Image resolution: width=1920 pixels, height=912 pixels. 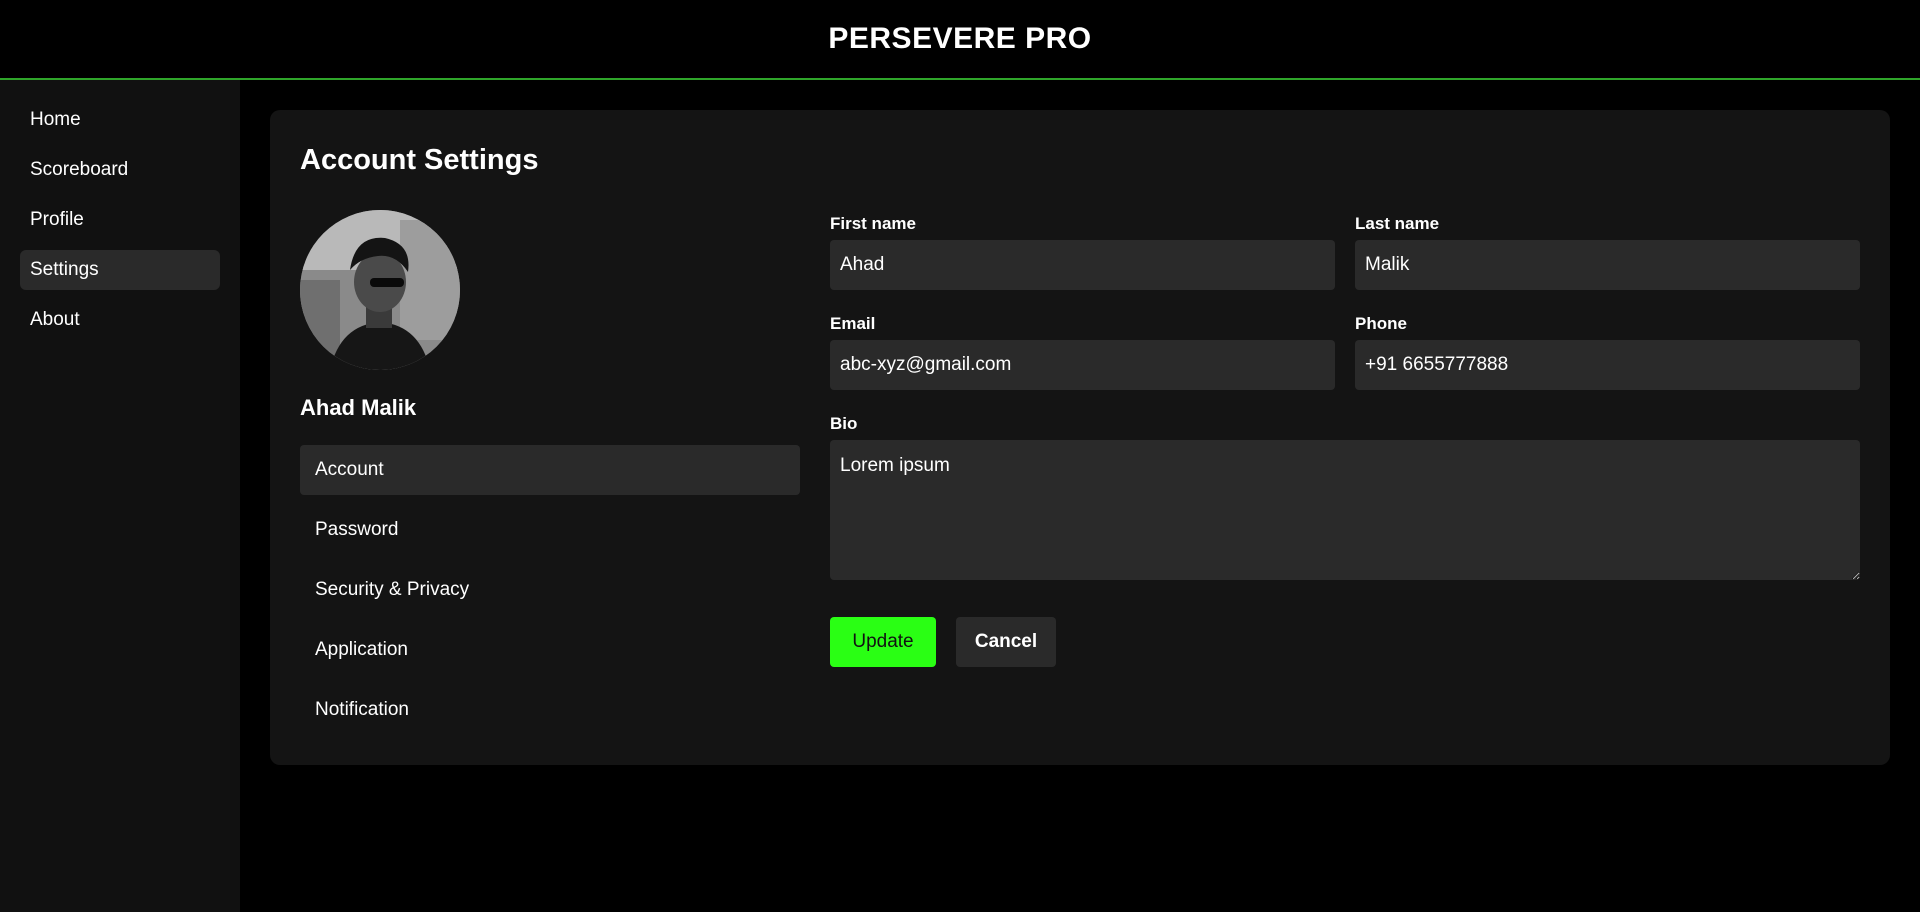 What do you see at coordinates (550, 650) in the screenshot?
I see `settings-menu-application: Application` at bounding box center [550, 650].